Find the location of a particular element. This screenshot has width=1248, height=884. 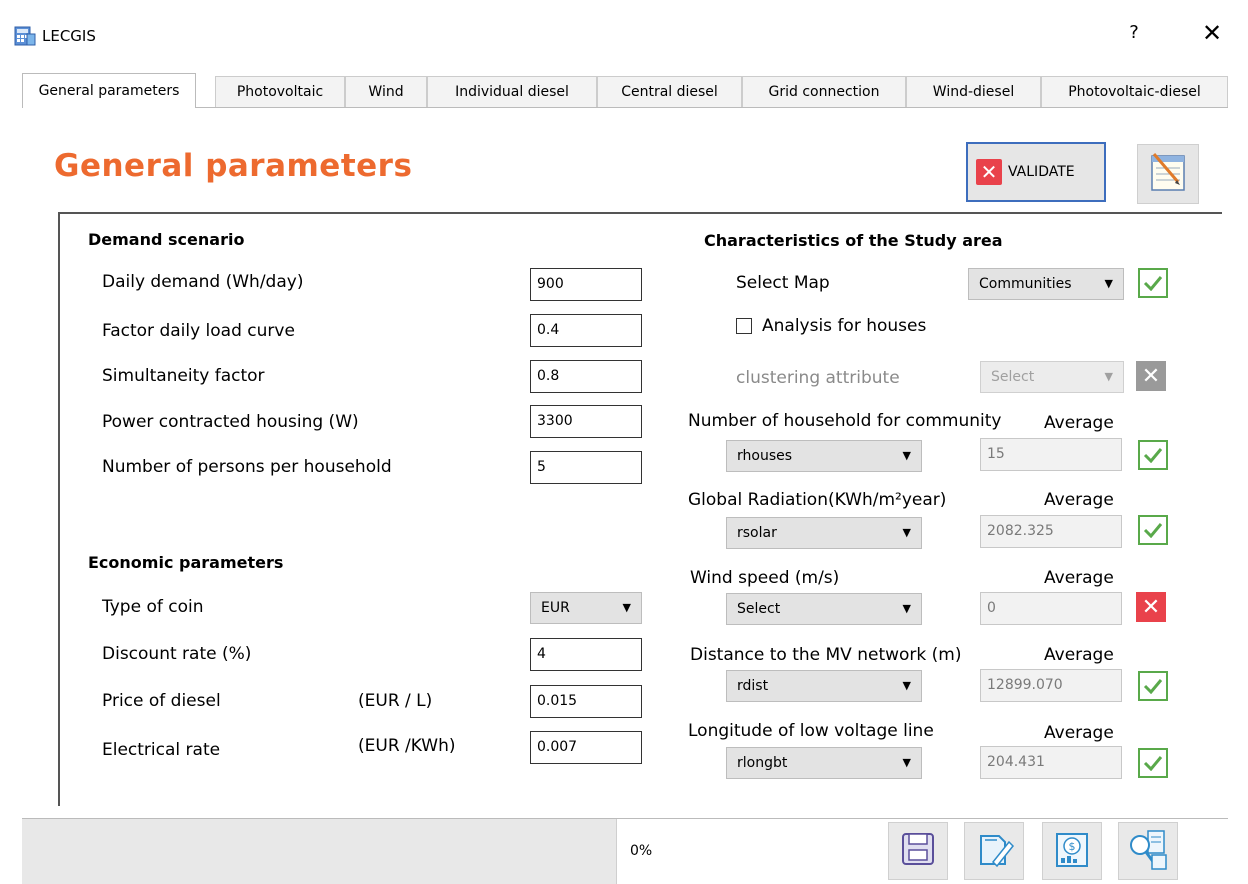

radiation-average-label: Average is located at coordinates (1079, 500).